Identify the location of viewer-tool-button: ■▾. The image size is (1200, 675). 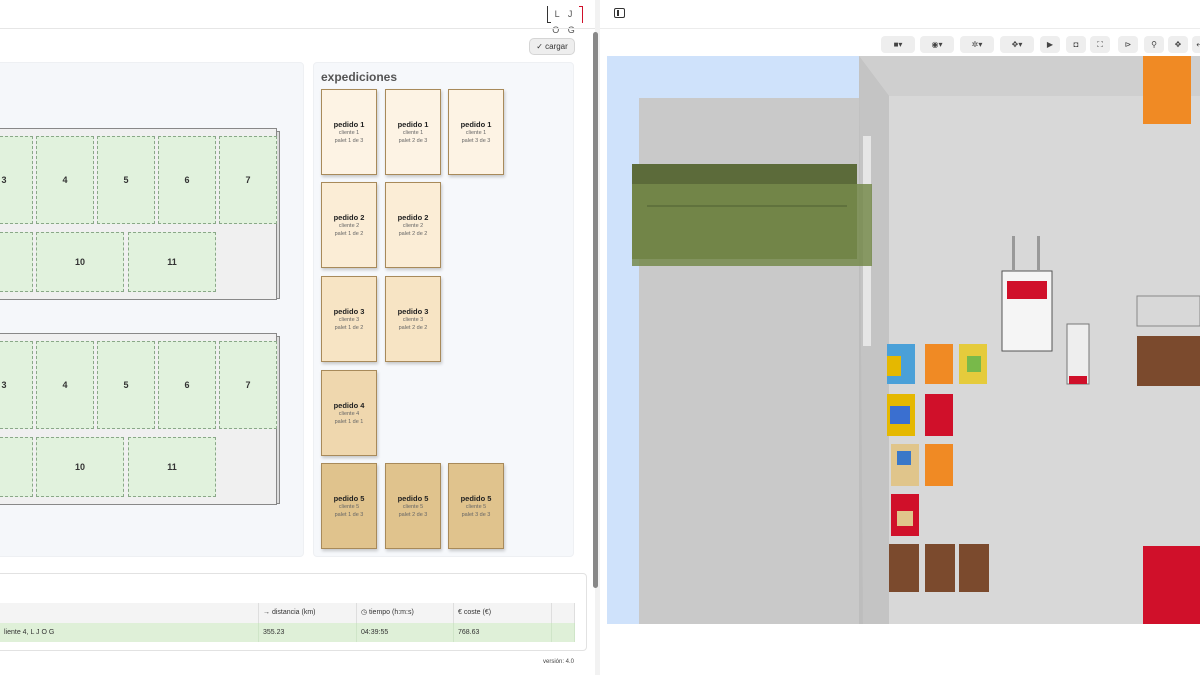
(898, 44).